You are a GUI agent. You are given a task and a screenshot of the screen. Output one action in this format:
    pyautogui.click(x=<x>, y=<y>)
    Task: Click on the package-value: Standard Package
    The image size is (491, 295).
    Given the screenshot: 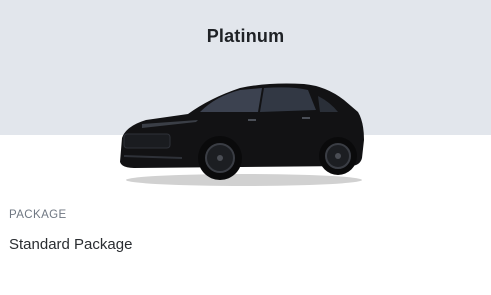 What is the action you would take?
    pyautogui.click(x=71, y=244)
    